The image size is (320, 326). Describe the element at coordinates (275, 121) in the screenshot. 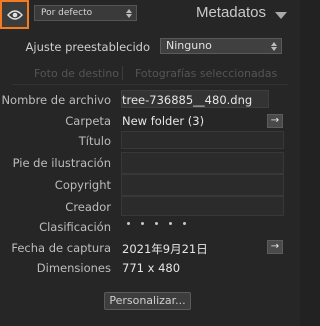

I see `go-to-folder-arrow-icon: →` at that location.